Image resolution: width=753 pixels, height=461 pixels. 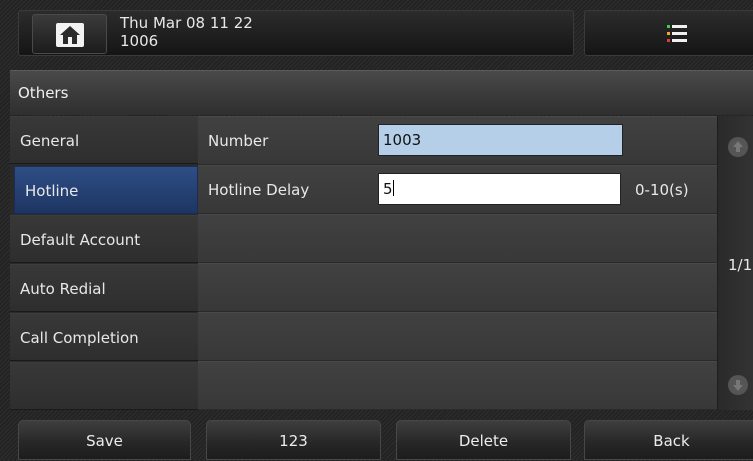 What do you see at coordinates (104, 337) in the screenshot?
I see `sidebar-item-call-completion: Call Completion` at bounding box center [104, 337].